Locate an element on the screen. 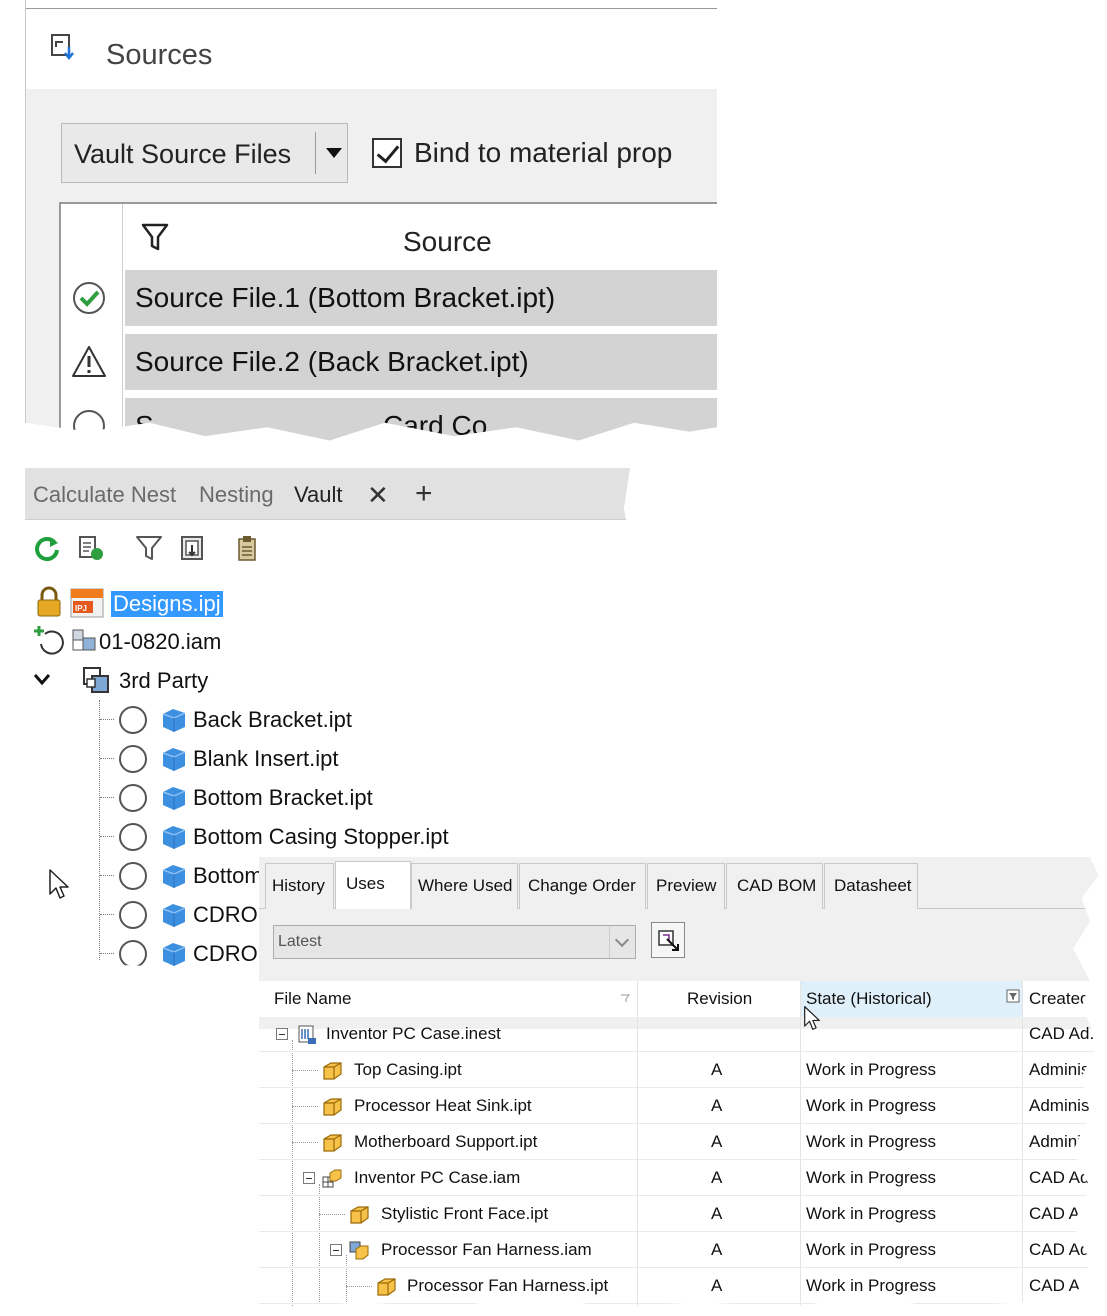 The height and width of the screenshot is (1316, 1107). check-in-icon is located at coordinates (91, 548).